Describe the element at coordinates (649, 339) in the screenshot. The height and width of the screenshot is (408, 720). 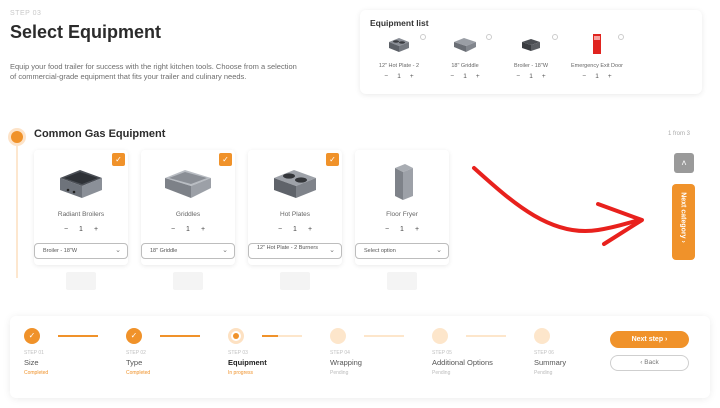
I see `next-step-button: Next step ›` at that location.